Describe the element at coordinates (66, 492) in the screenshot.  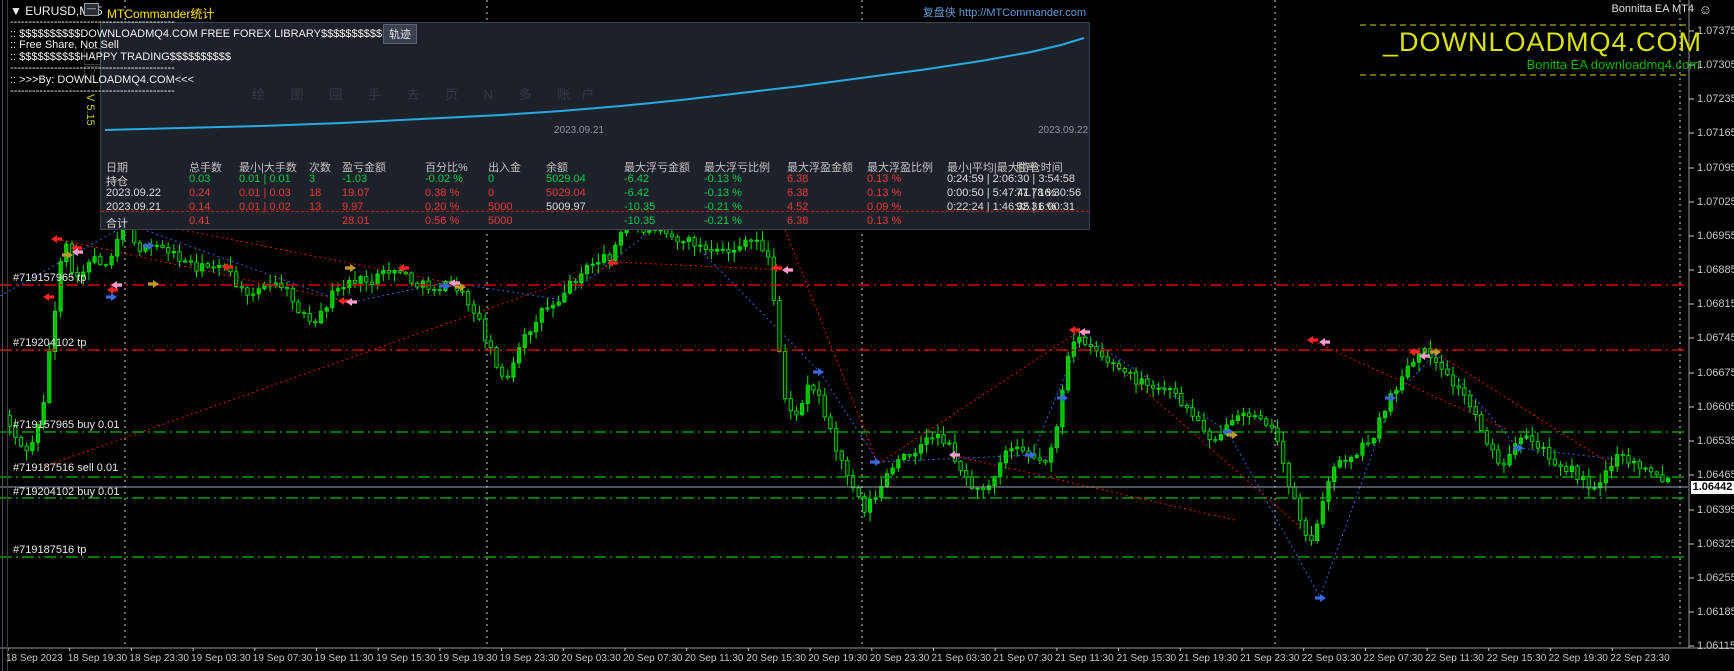
I see `order-line-label: #719204102 buy 0.01` at that location.